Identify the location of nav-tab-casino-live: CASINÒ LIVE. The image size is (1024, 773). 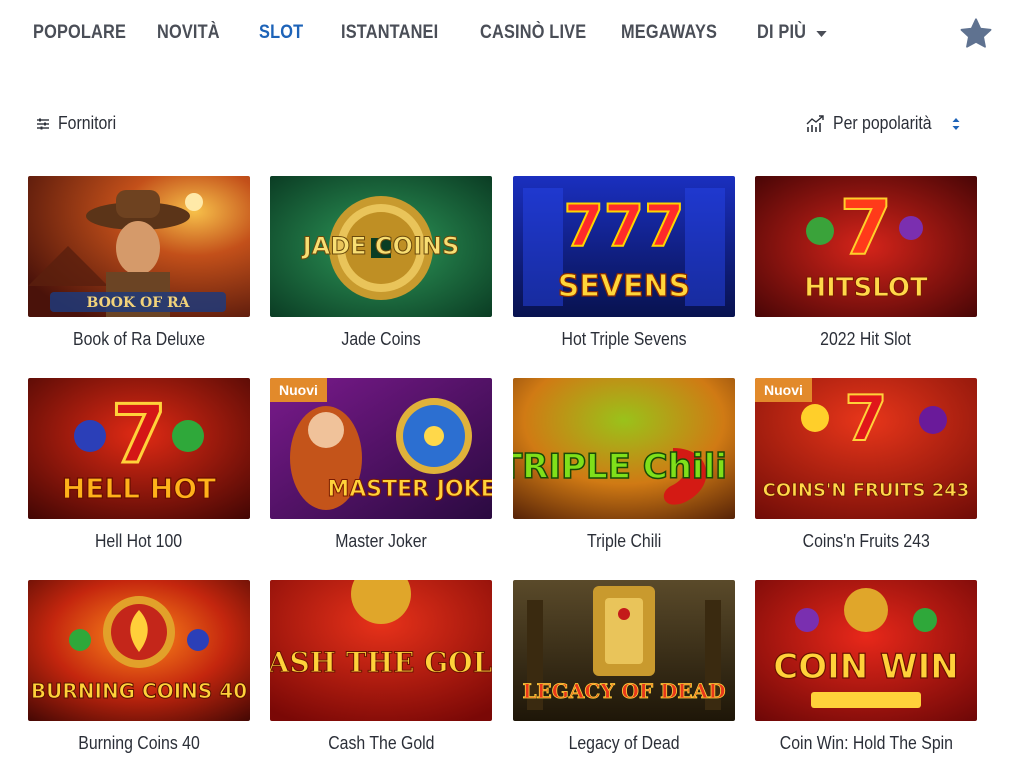
(533, 33).